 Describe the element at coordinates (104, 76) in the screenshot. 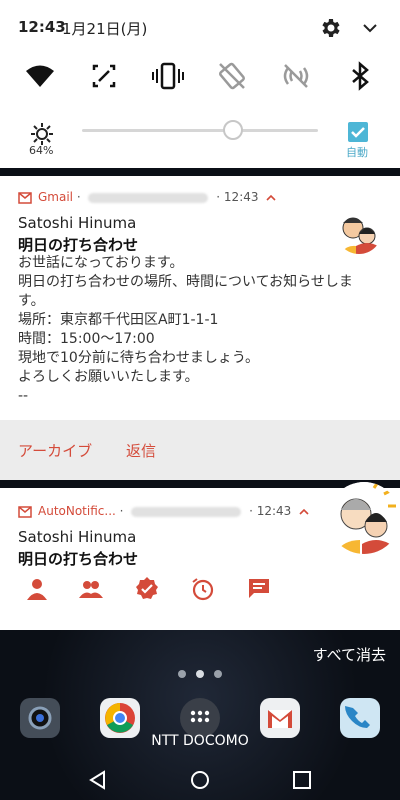

I see `screen-capture-icon` at that location.